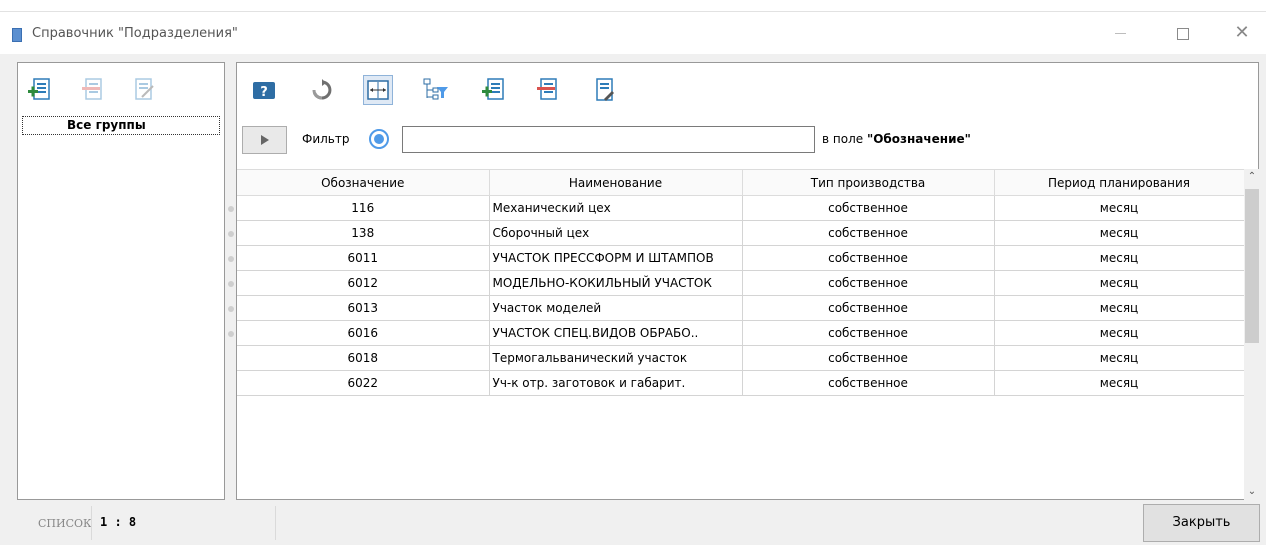 This screenshot has height=545, width=1266. Describe the element at coordinates (608, 139) in the screenshot. I see `filter-input` at that location.